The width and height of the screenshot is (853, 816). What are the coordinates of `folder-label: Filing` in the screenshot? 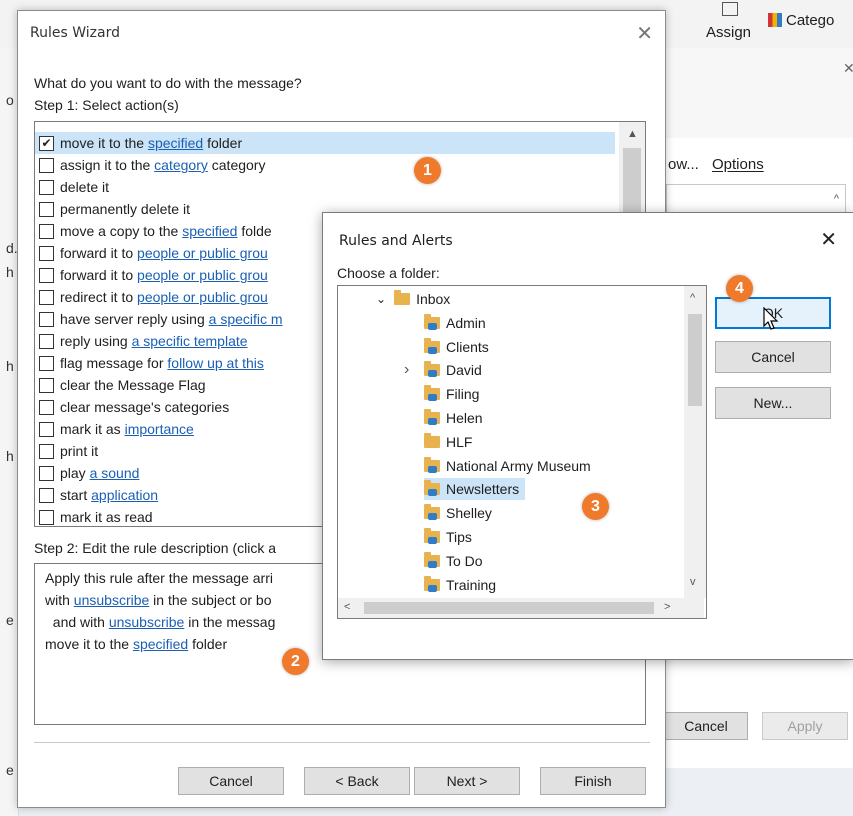 It's located at (463, 394).